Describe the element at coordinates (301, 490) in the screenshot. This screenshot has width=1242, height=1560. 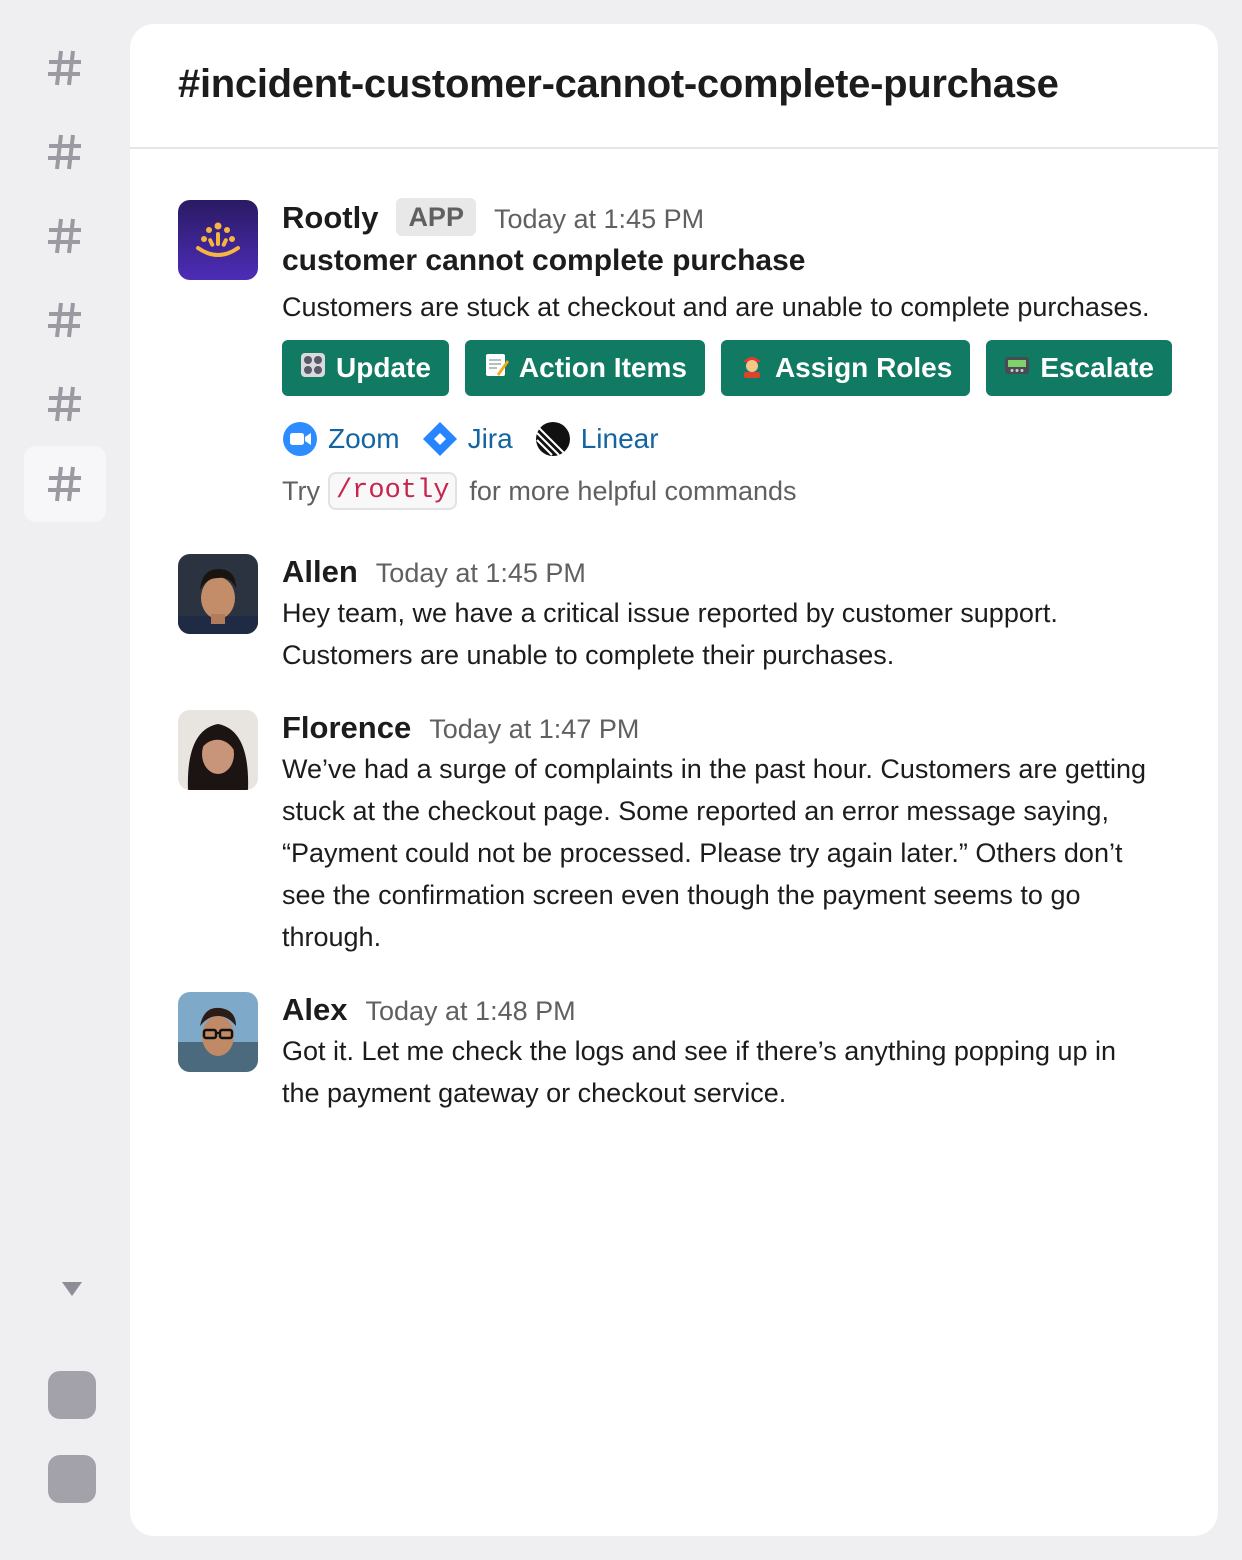
I see `hint-prefix: Try` at that location.